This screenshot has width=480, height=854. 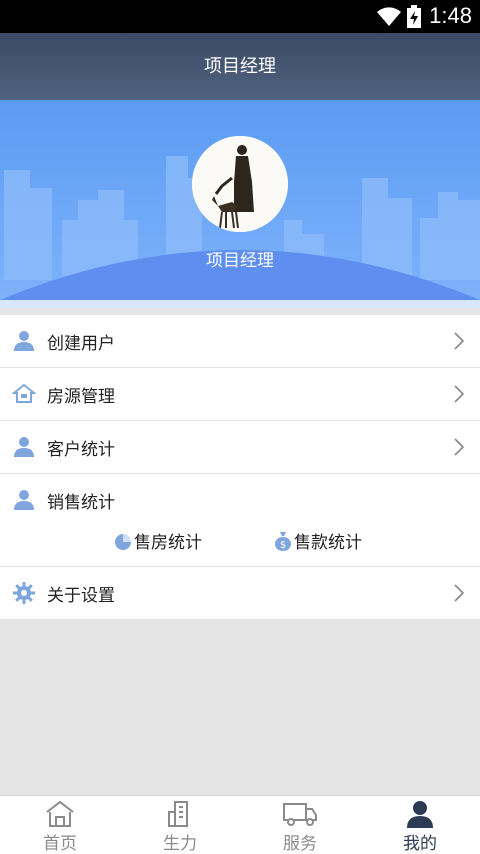 I want to click on building-icon, so click(x=178, y=814).